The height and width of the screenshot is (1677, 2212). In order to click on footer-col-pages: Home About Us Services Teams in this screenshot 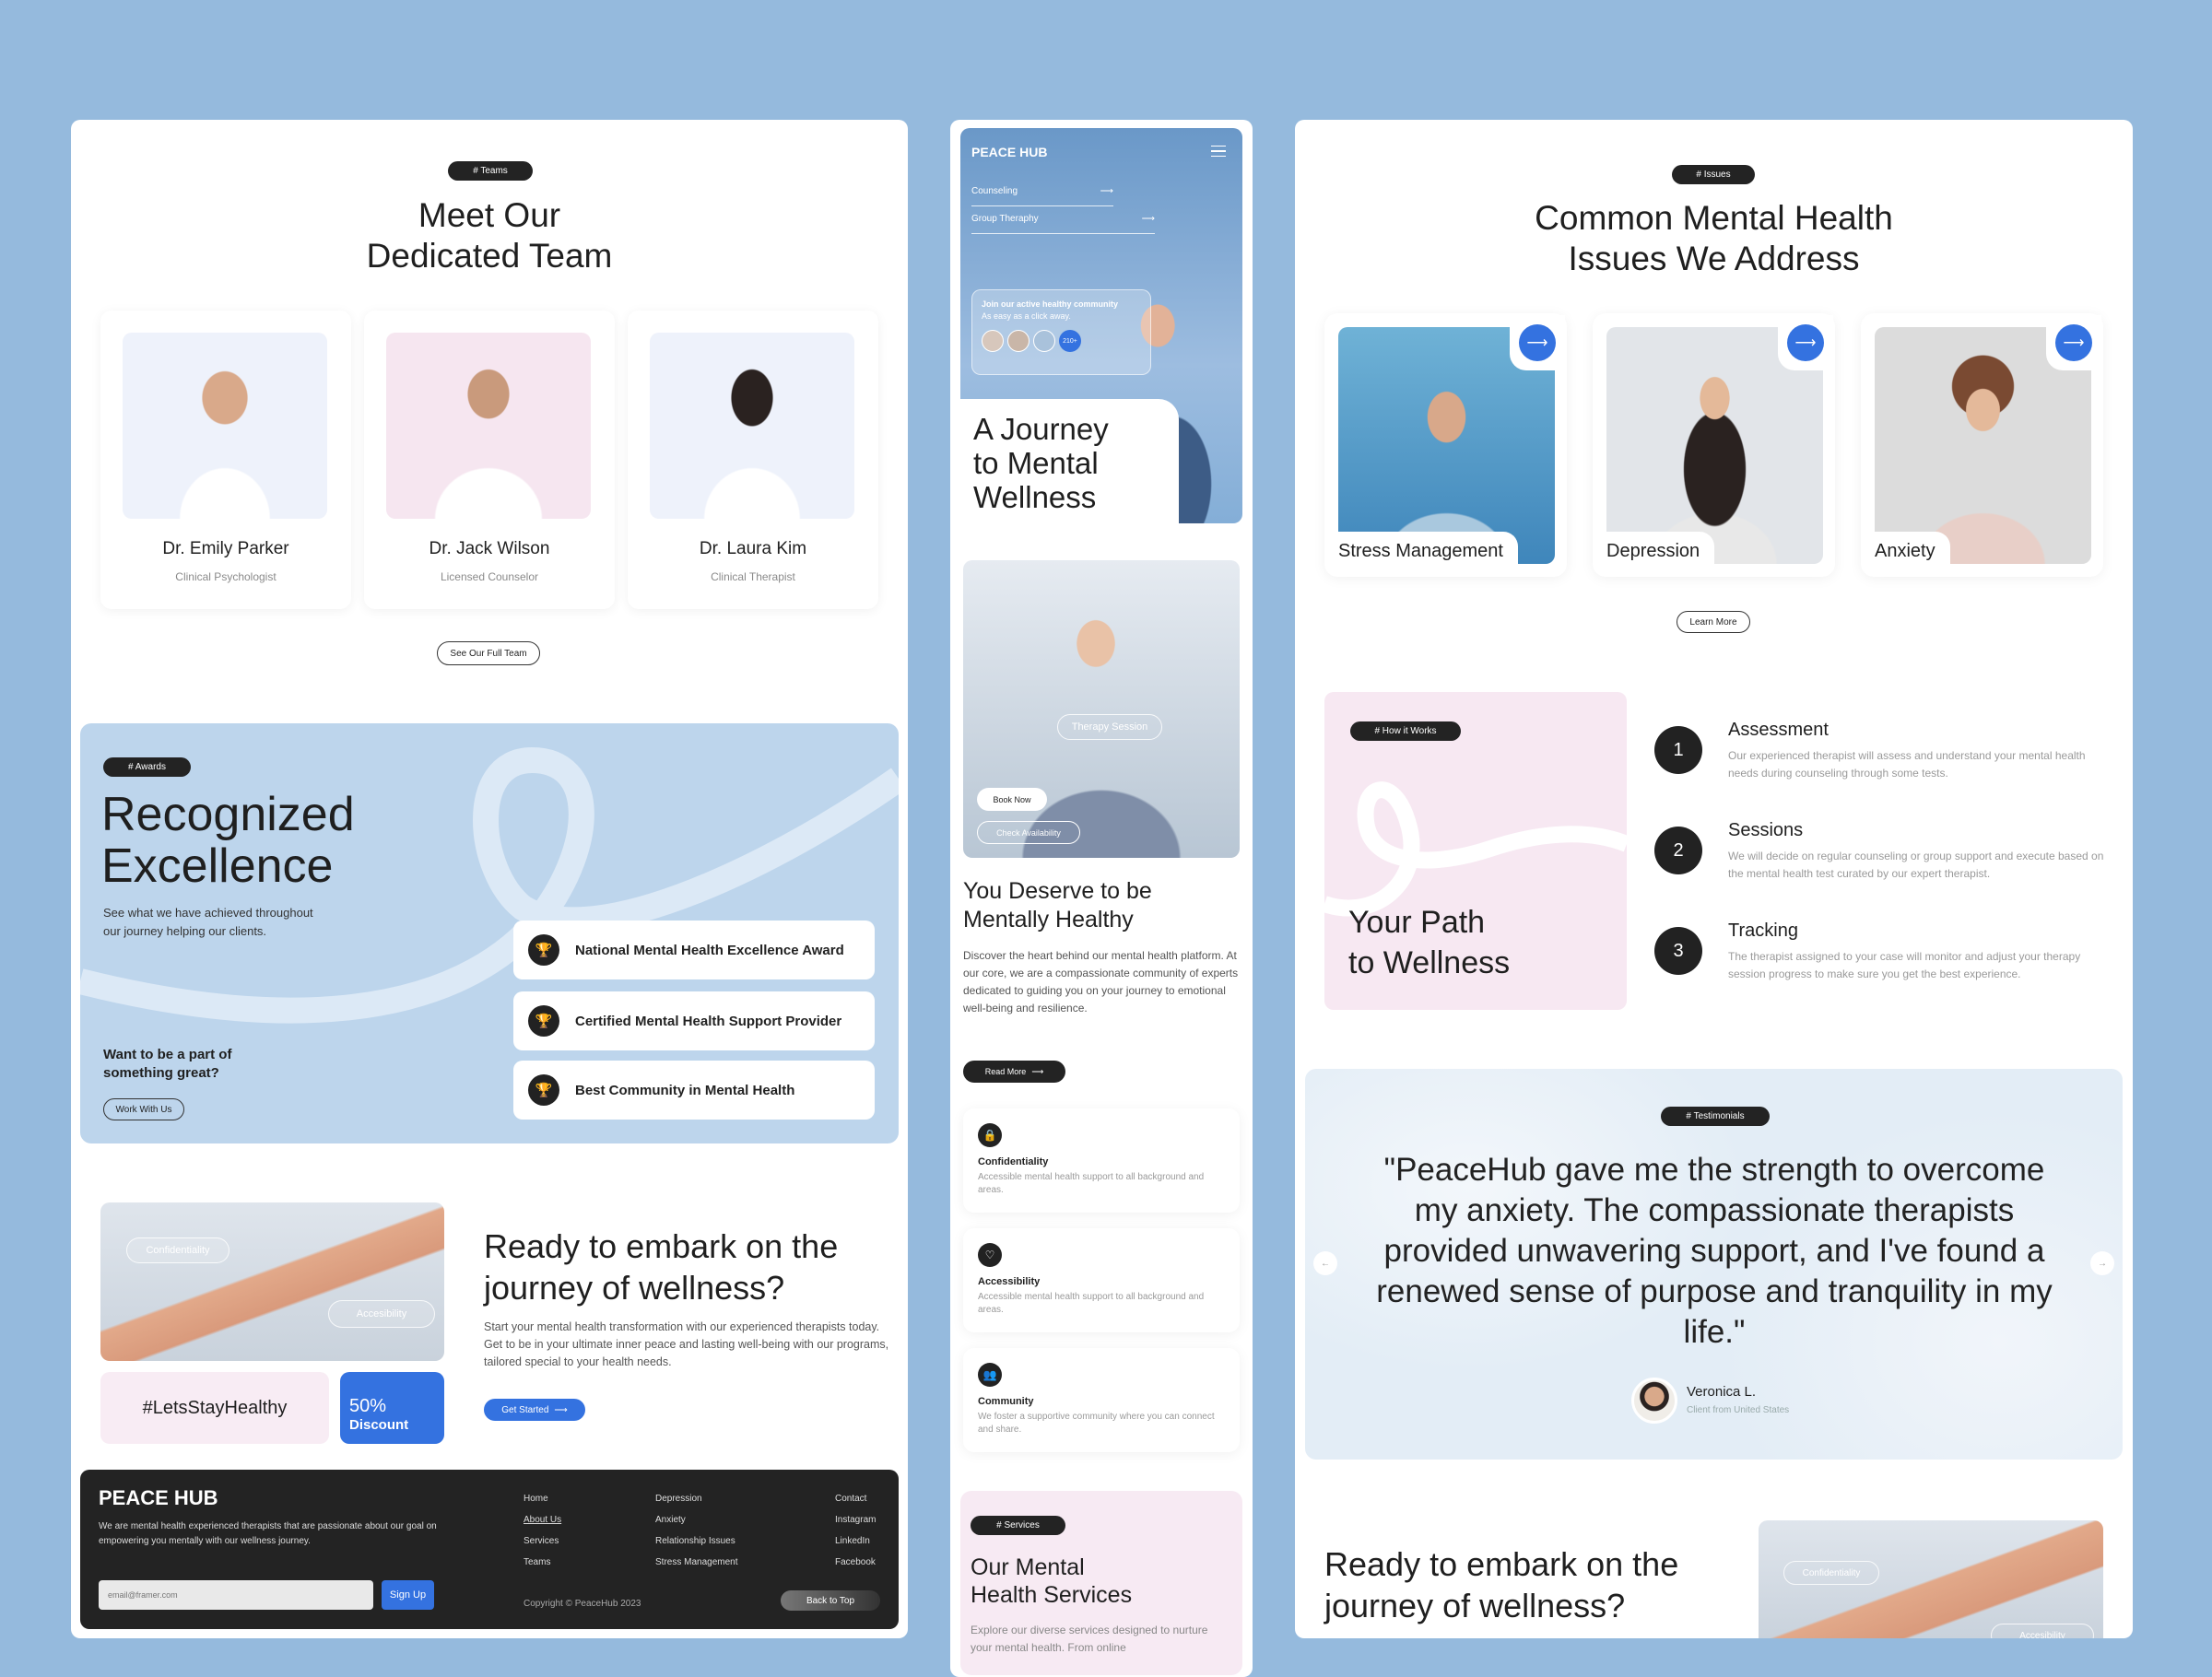, I will do `click(542, 1536)`.